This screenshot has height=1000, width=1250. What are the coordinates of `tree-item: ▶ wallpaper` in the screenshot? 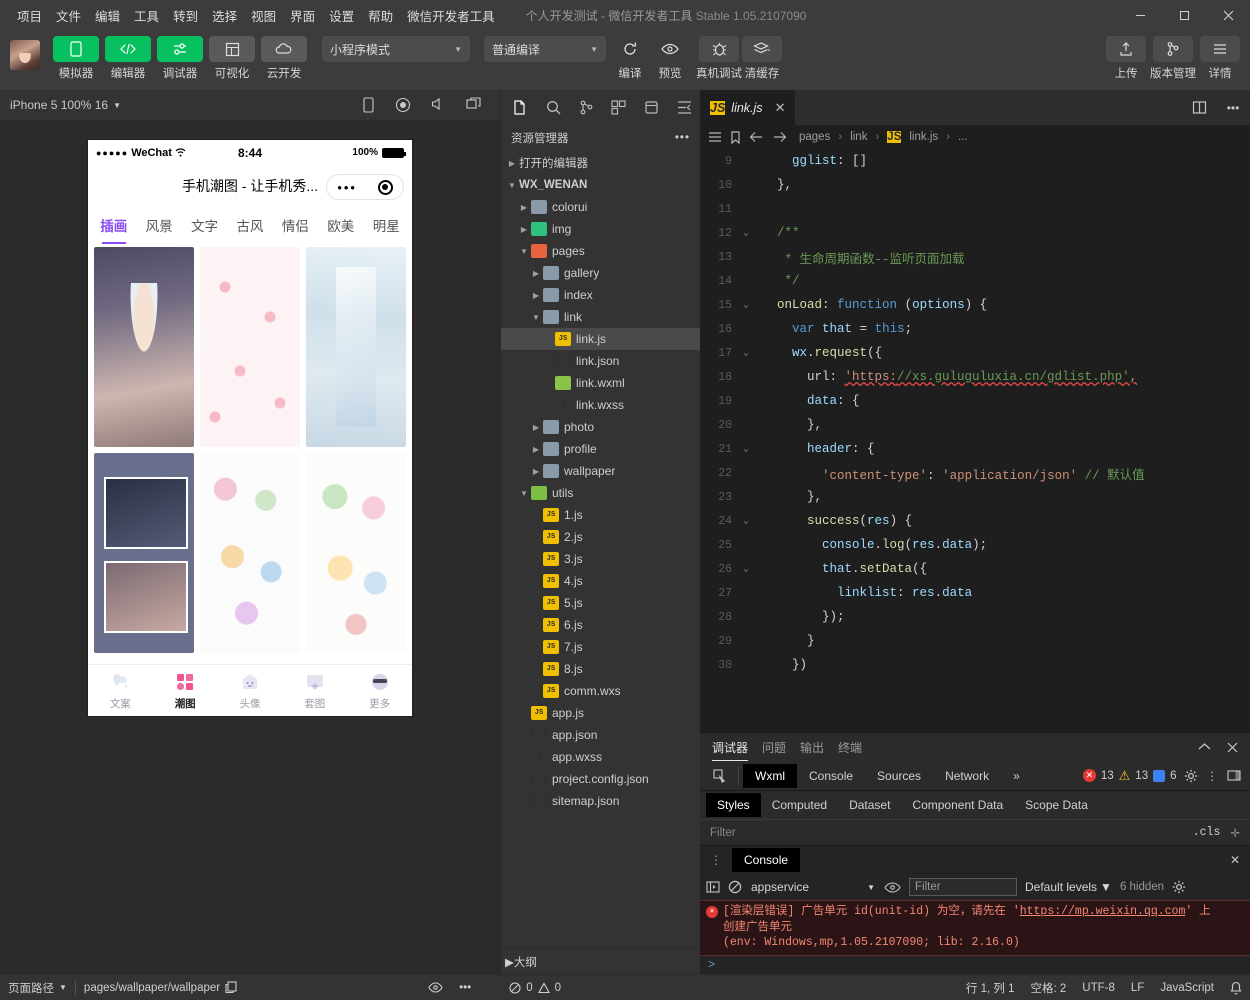 It's located at (600, 471).